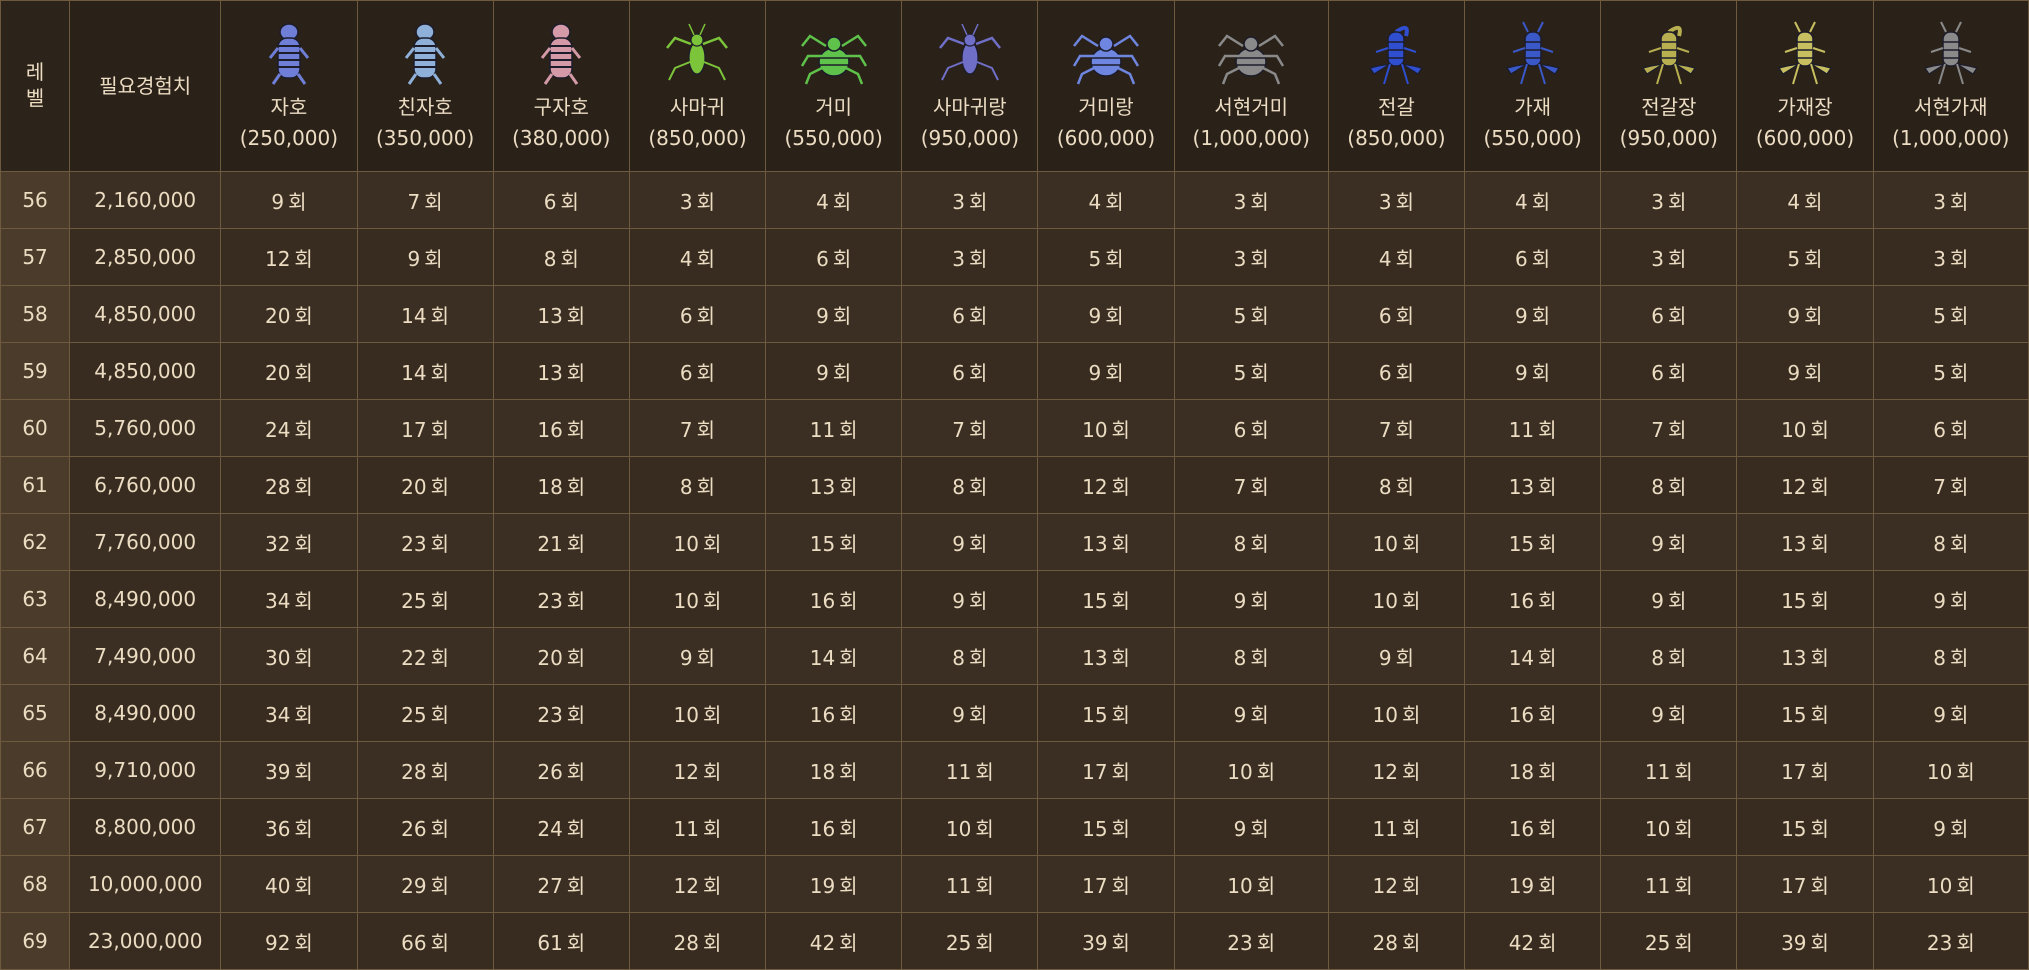 This screenshot has height=970, width=2029. Describe the element at coordinates (834, 770) in the screenshot. I see `count-cell: 18 회` at that location.